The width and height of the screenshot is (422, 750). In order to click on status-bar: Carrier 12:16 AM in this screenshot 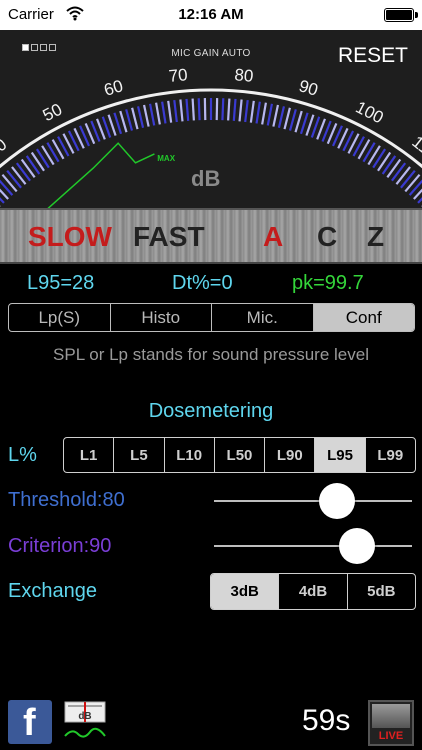, I will do `click(211, 15)`.